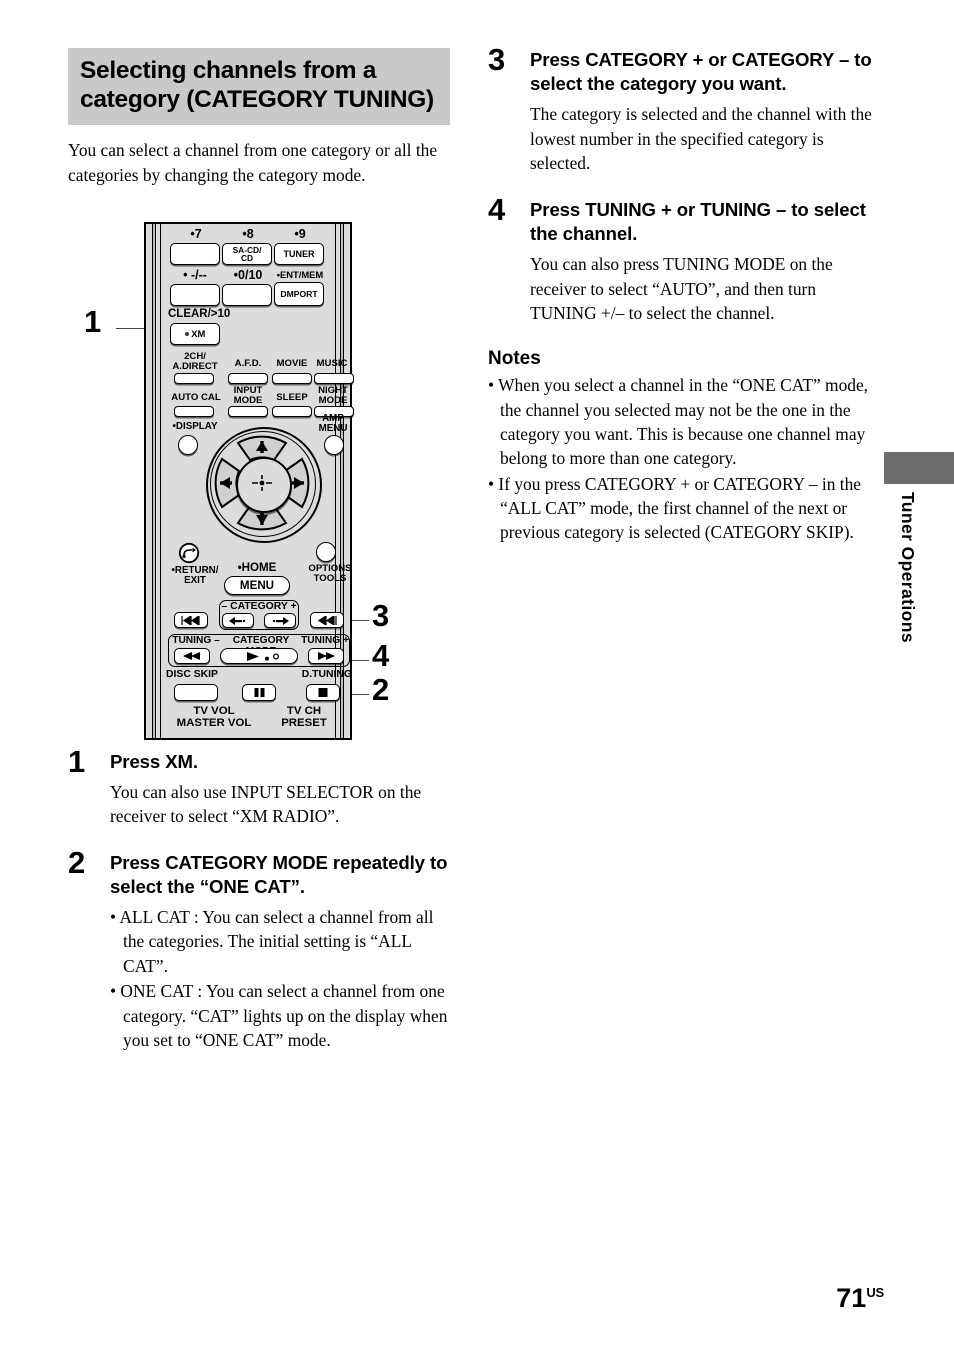 Image resolution: width=954 pixels, height=1352 pixels. What do you see at coordinates (326, 674) in the screenshot?
I see `label-d-tuning: D.TUNING` at bounding box center [326, 674].